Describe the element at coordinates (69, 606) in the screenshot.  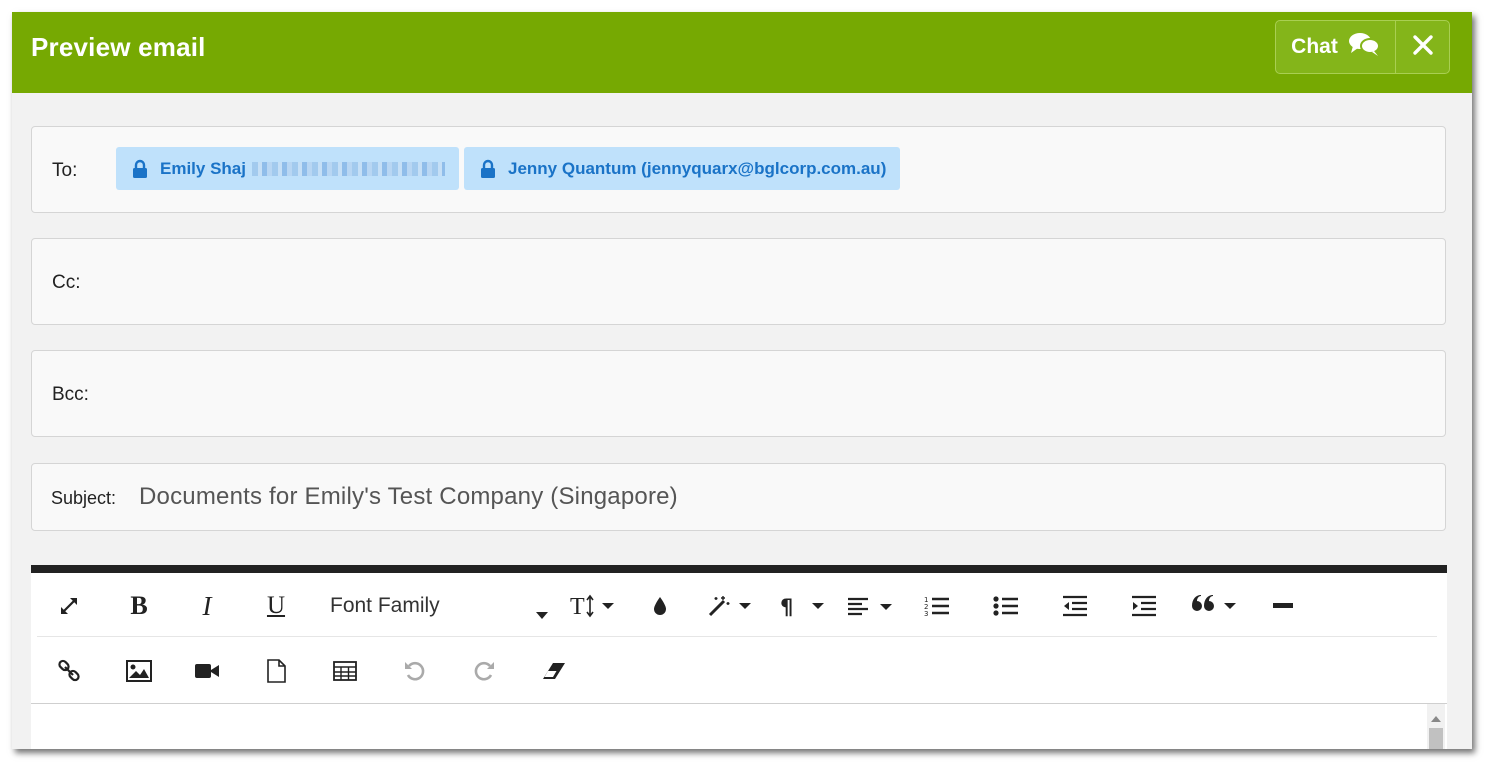
I see `expand-icon` at that location.